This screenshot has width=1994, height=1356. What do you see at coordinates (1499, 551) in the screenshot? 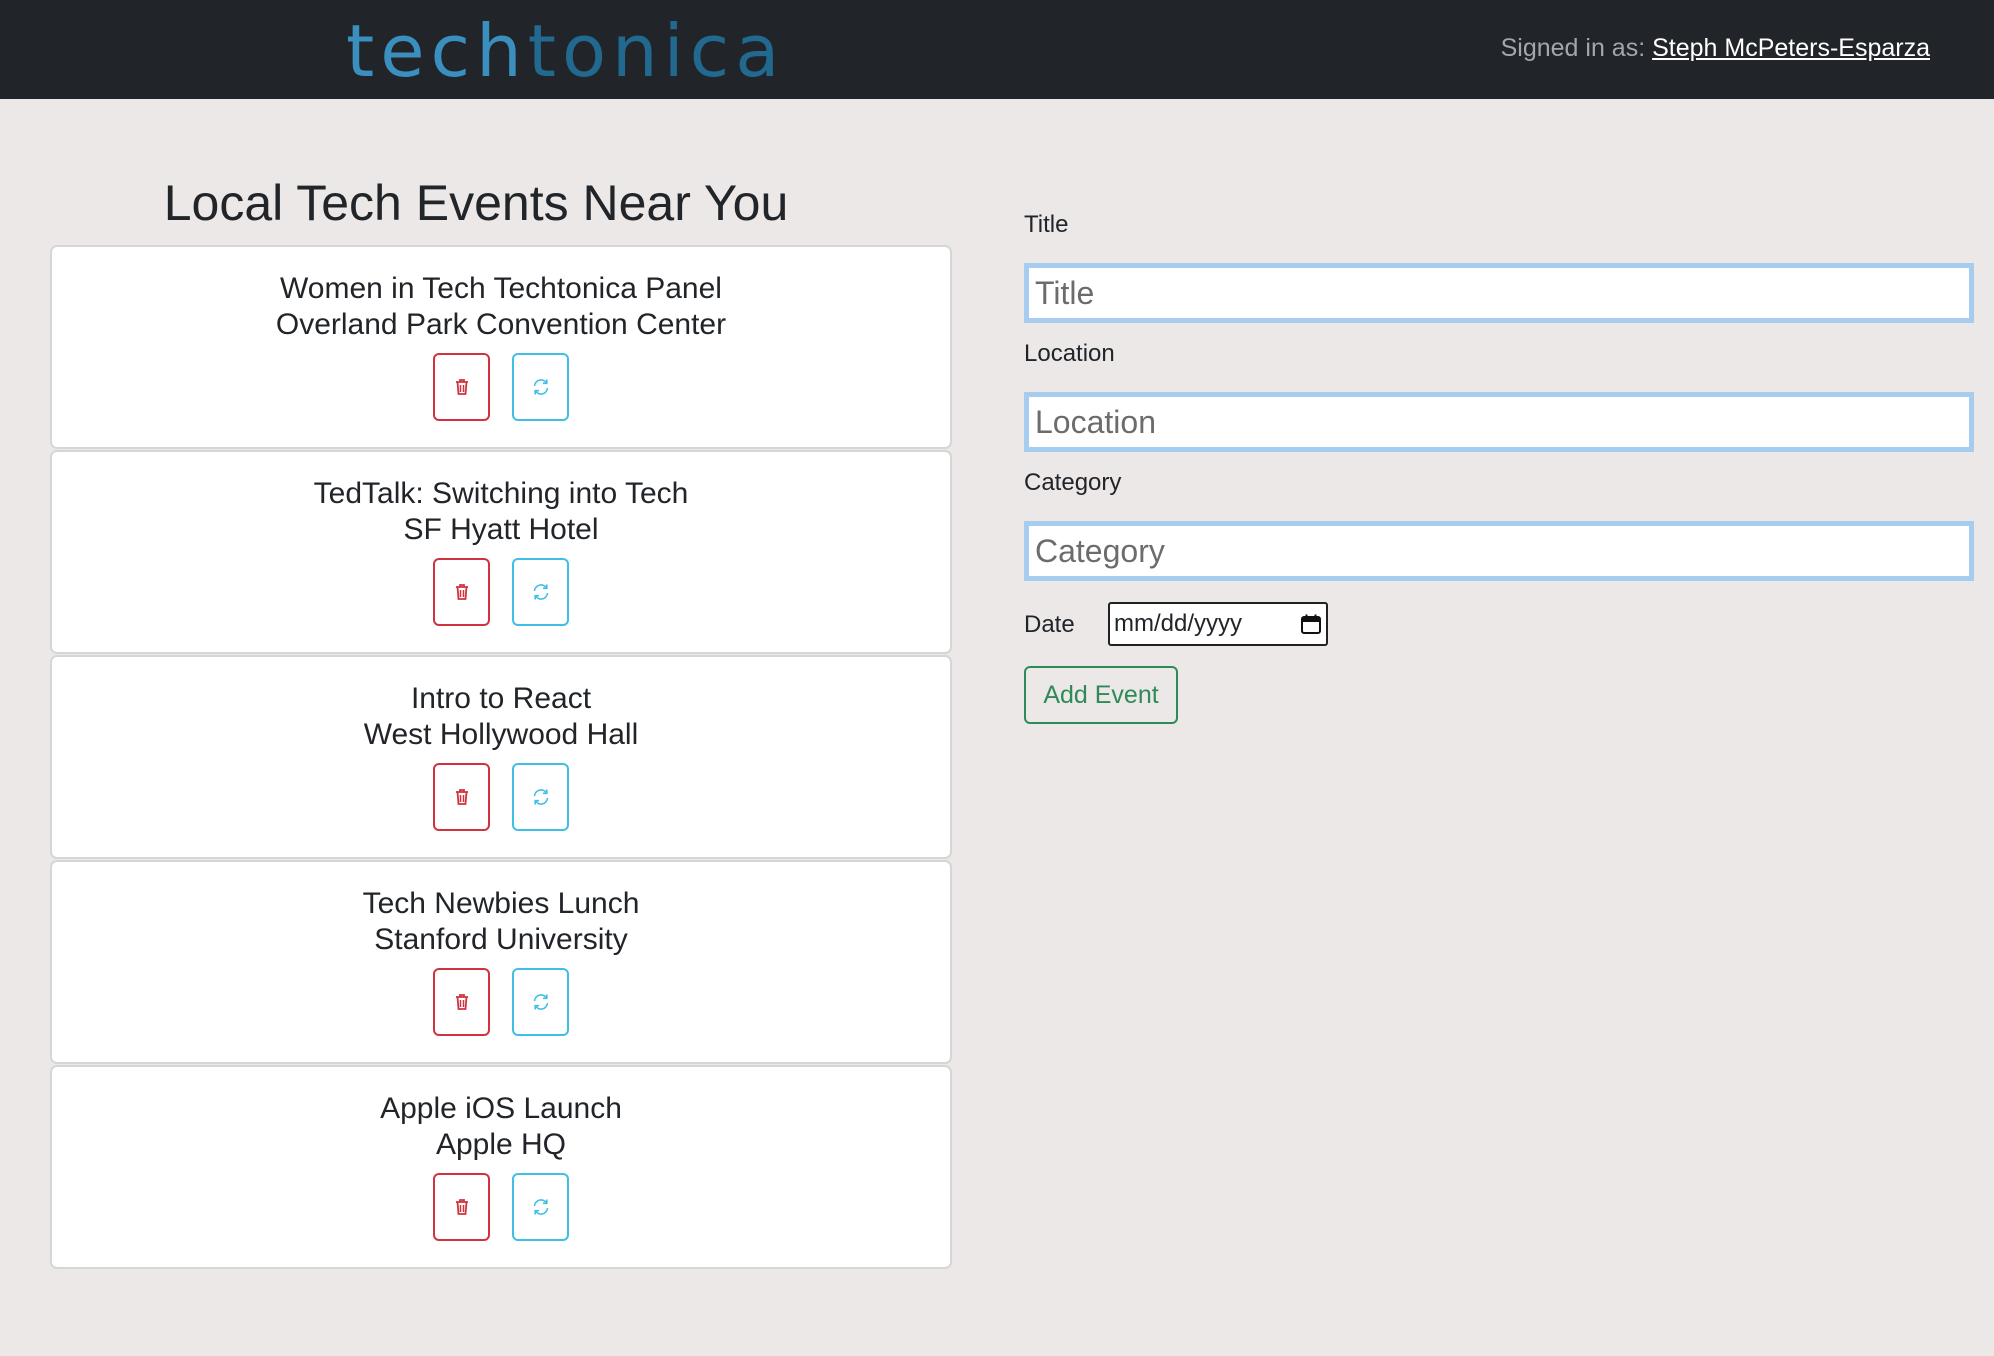
I see `category-input` at bounding box center [1499, 551].